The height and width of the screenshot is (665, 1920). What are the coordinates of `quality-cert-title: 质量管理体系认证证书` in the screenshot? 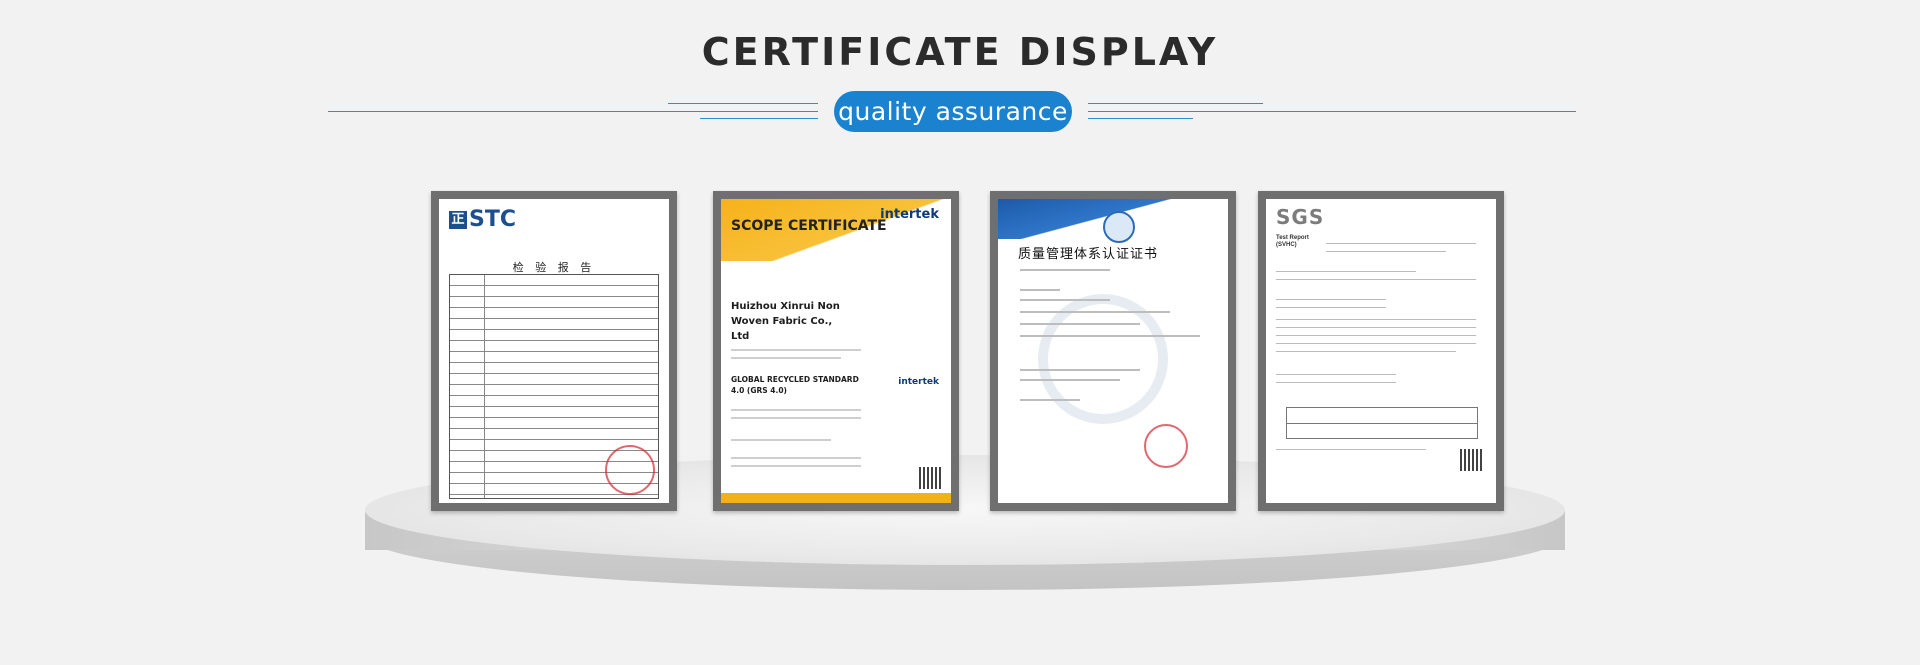 It's located at (1088, 254).